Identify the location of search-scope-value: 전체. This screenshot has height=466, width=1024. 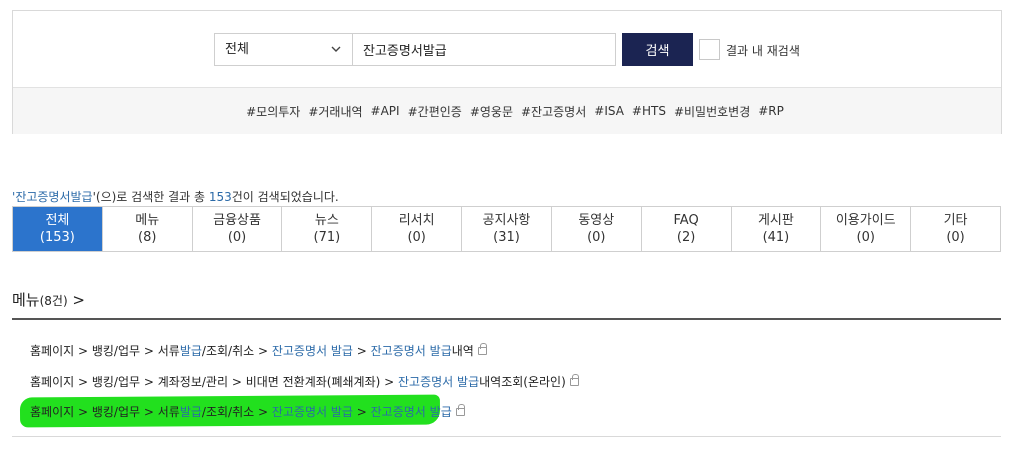
(237, 49).